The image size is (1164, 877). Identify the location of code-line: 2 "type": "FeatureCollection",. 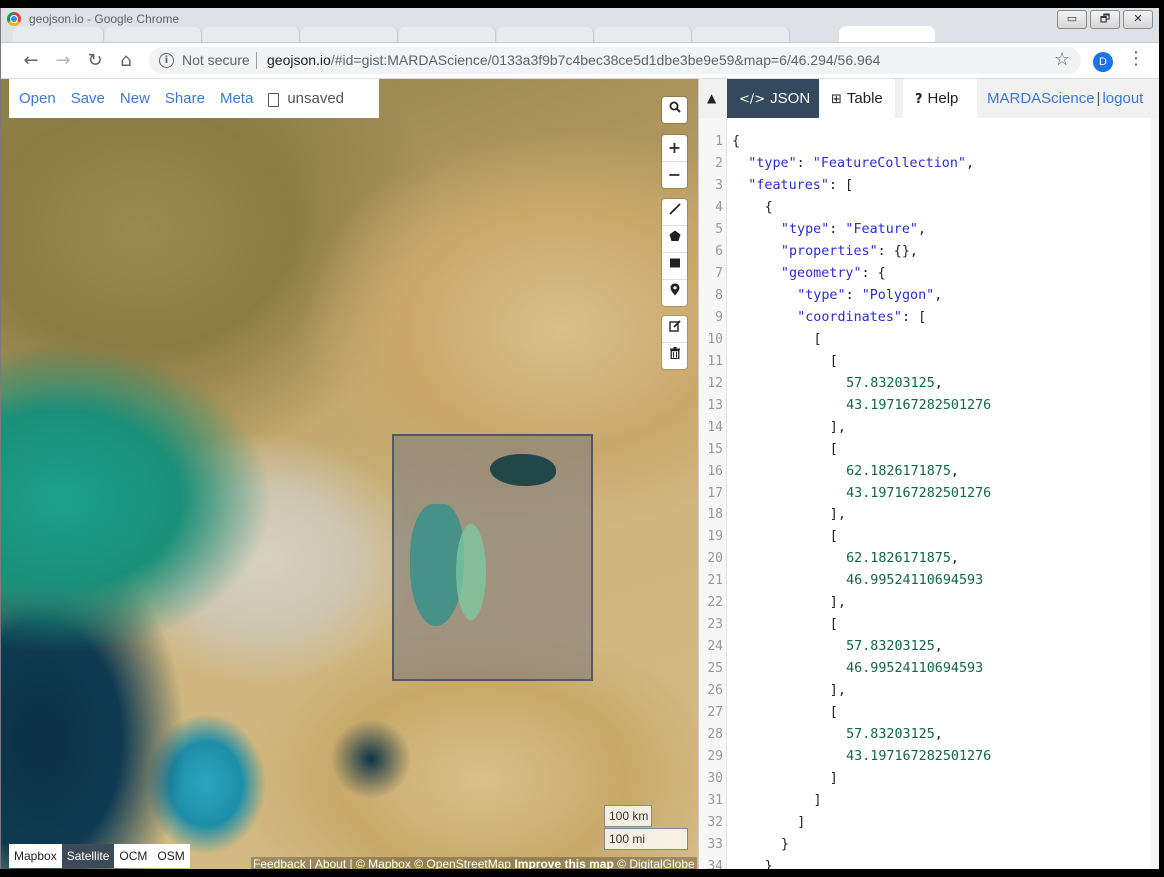
(929, 164).